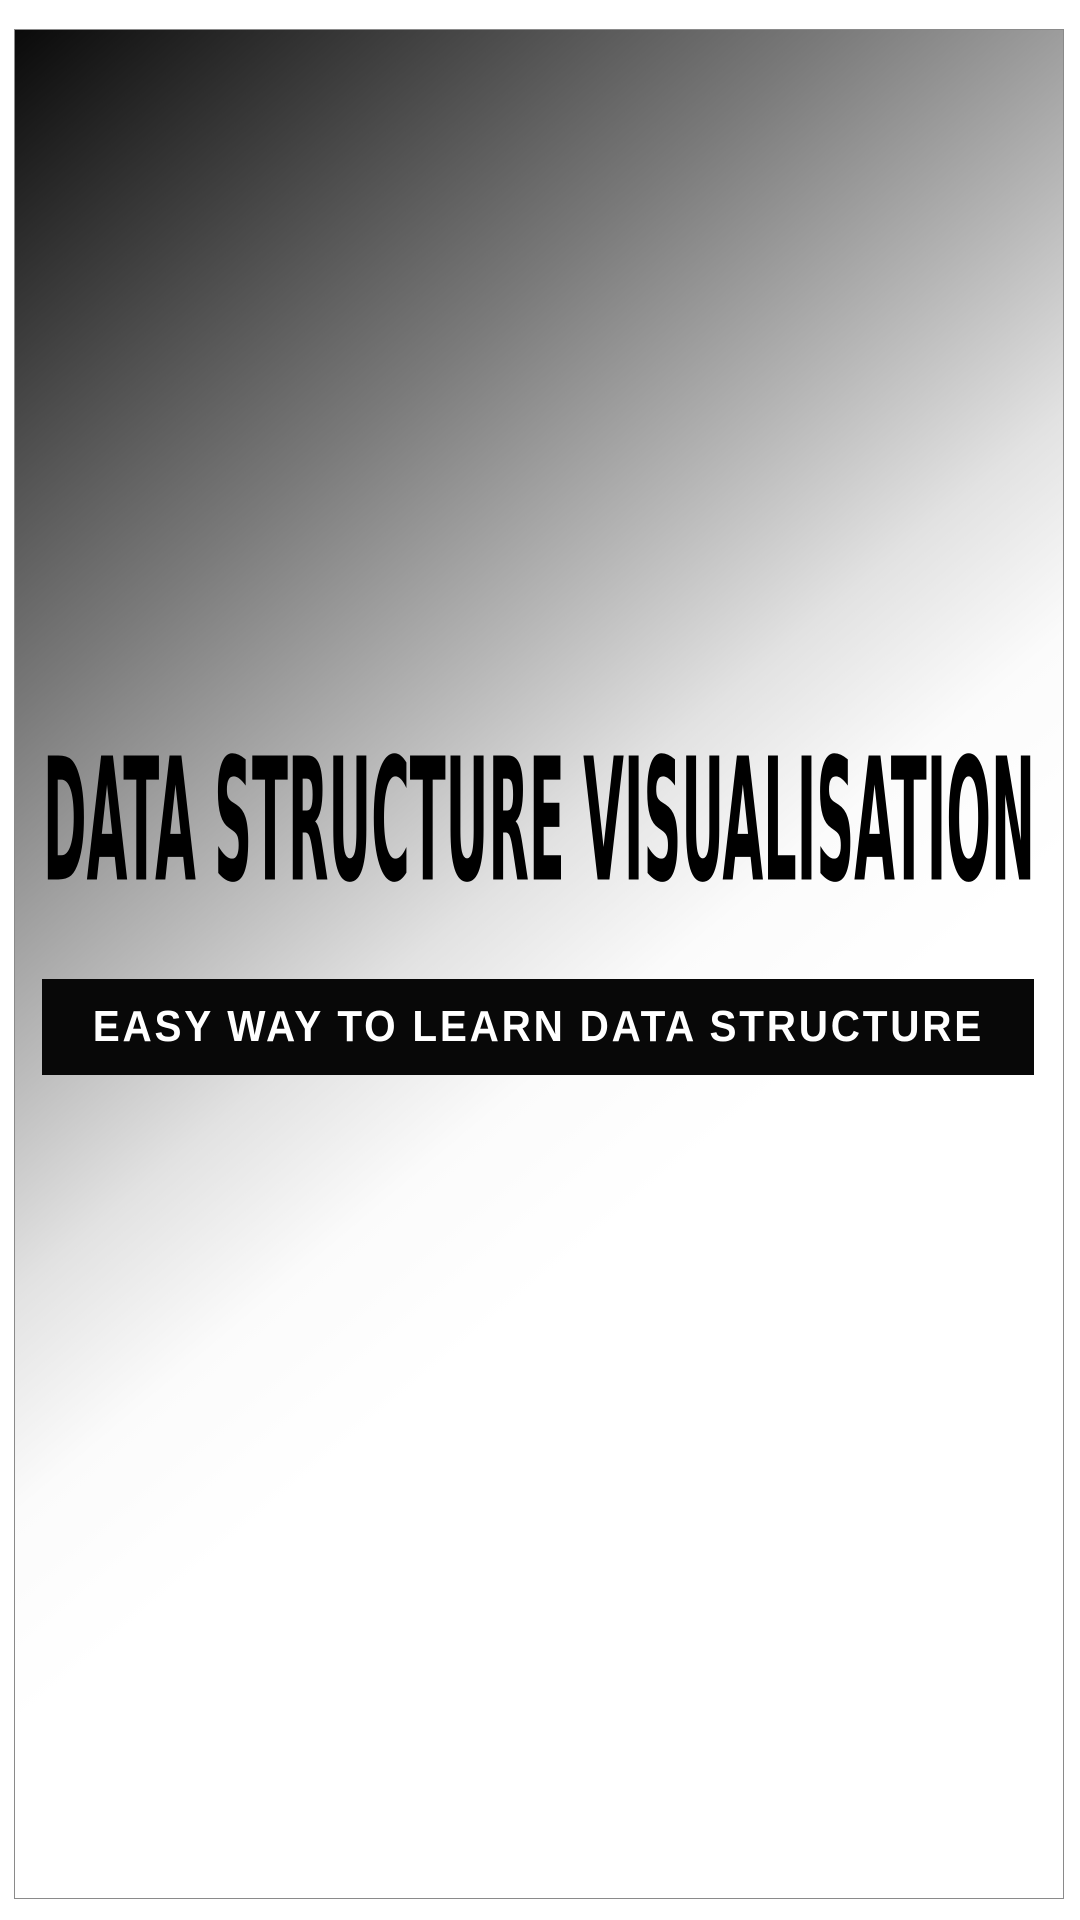 The image size is (1080, 1920). Describe the element at coordinates (539, 828) in the screenshot. I see `app-title: DATA STRUCTURE VISUALISATION` at that location.